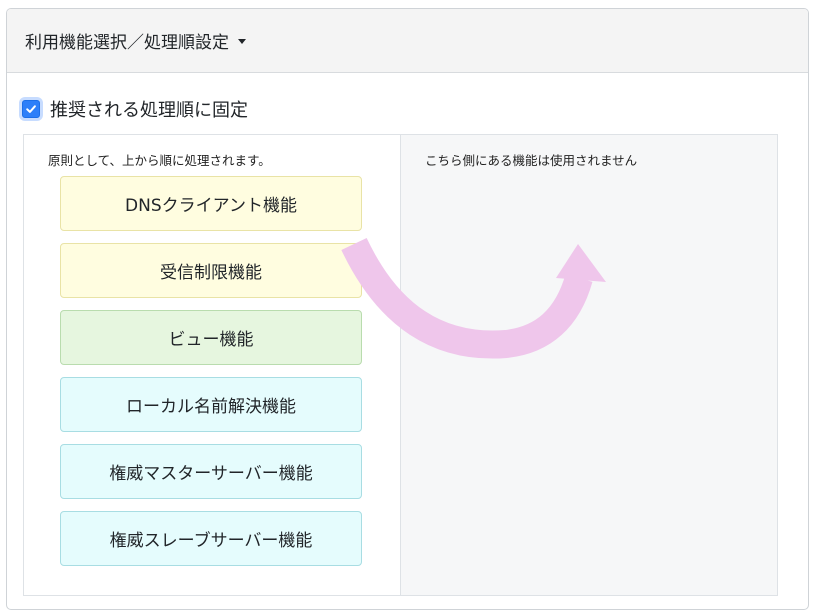 This screenshot has height=610, width=825. I want to click on feature-item-label: 権威マスターサーバー機能, so click(211, 474).